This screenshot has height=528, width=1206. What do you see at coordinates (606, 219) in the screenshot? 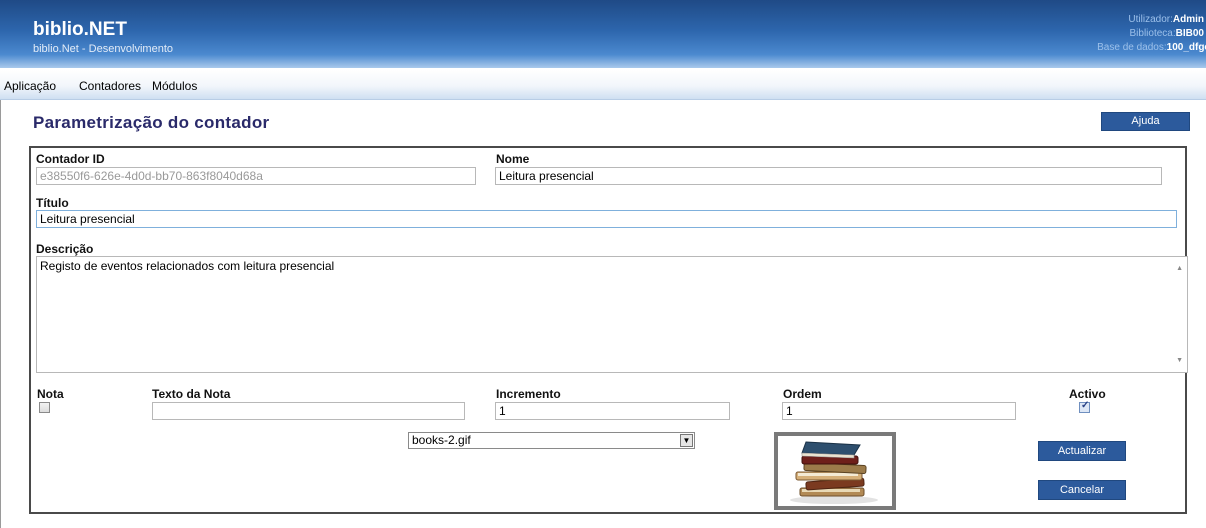
I see `titulo-field: Leitura presencial` at bounding box center [606, 219].